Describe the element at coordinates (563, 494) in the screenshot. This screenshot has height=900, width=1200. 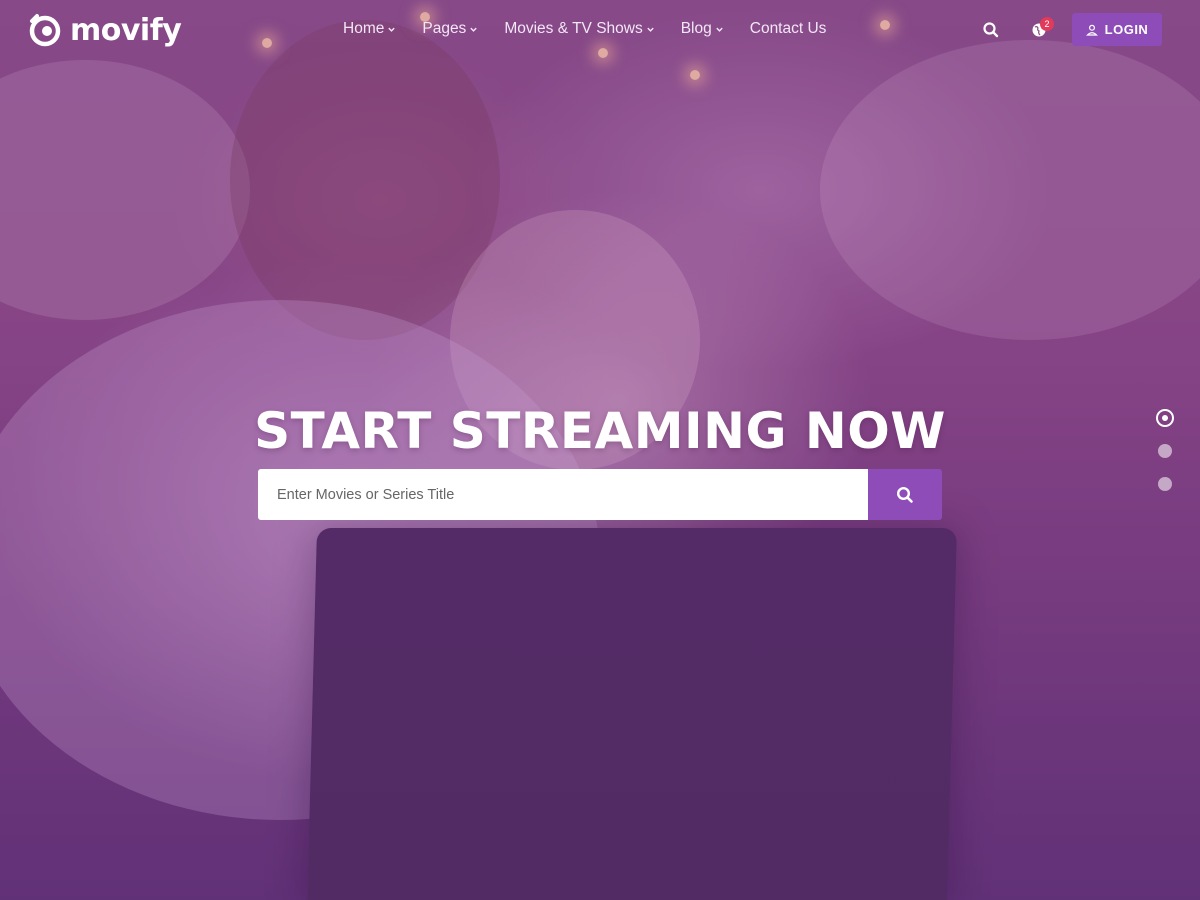
I see `search-input` at that location.